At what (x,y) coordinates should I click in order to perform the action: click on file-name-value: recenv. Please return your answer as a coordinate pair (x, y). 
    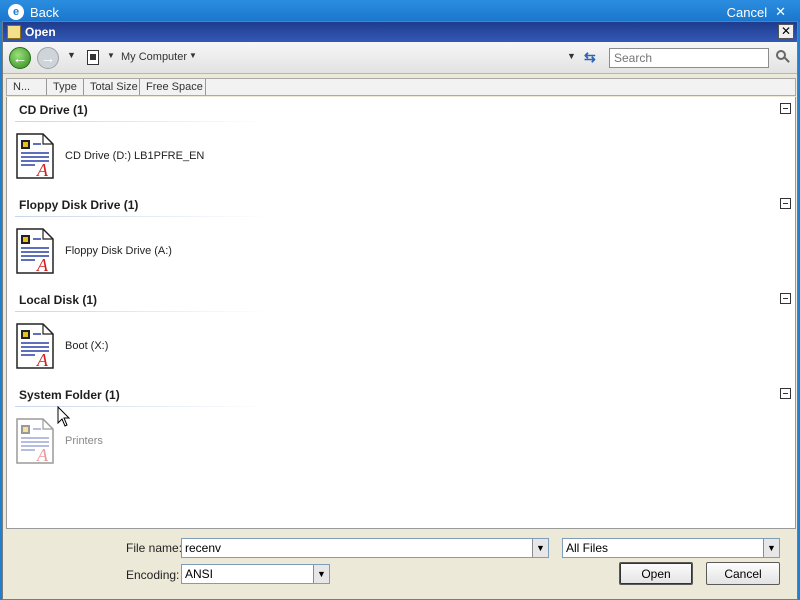
    Looking at the image, I should click on (203, 548).